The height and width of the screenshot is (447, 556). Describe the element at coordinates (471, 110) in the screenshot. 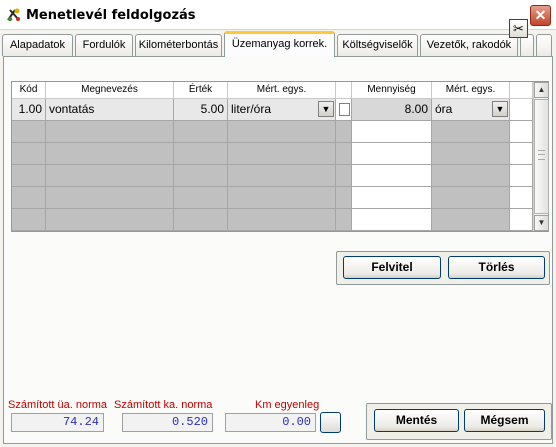

I see `cell-mert-egys-2: óra ▼` at that location.